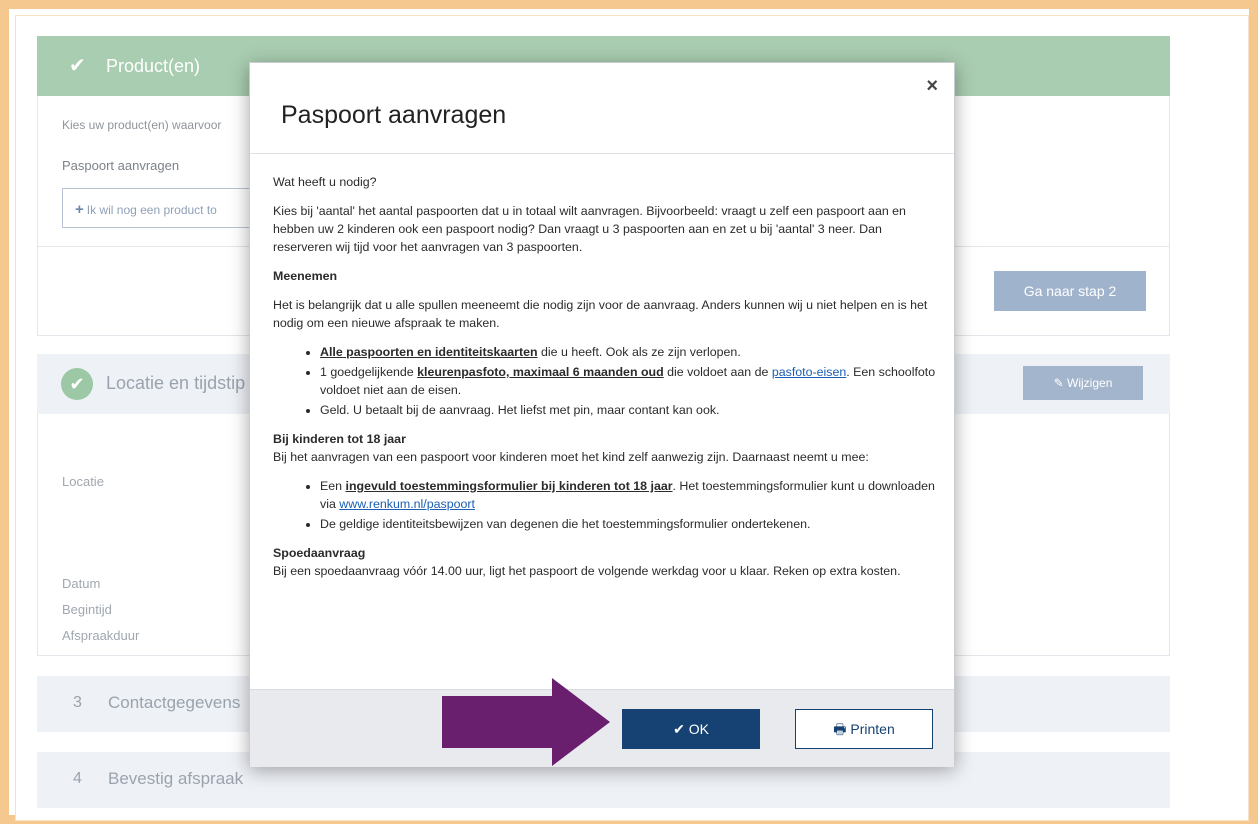 The height and width of the screenshot is (824, 1258). What do you see at coordinates (429, 352) in the screenshot?
I see `bold-underlined: Alle paspoorten en identiteitskaarten` at bounding box center [429, 352].